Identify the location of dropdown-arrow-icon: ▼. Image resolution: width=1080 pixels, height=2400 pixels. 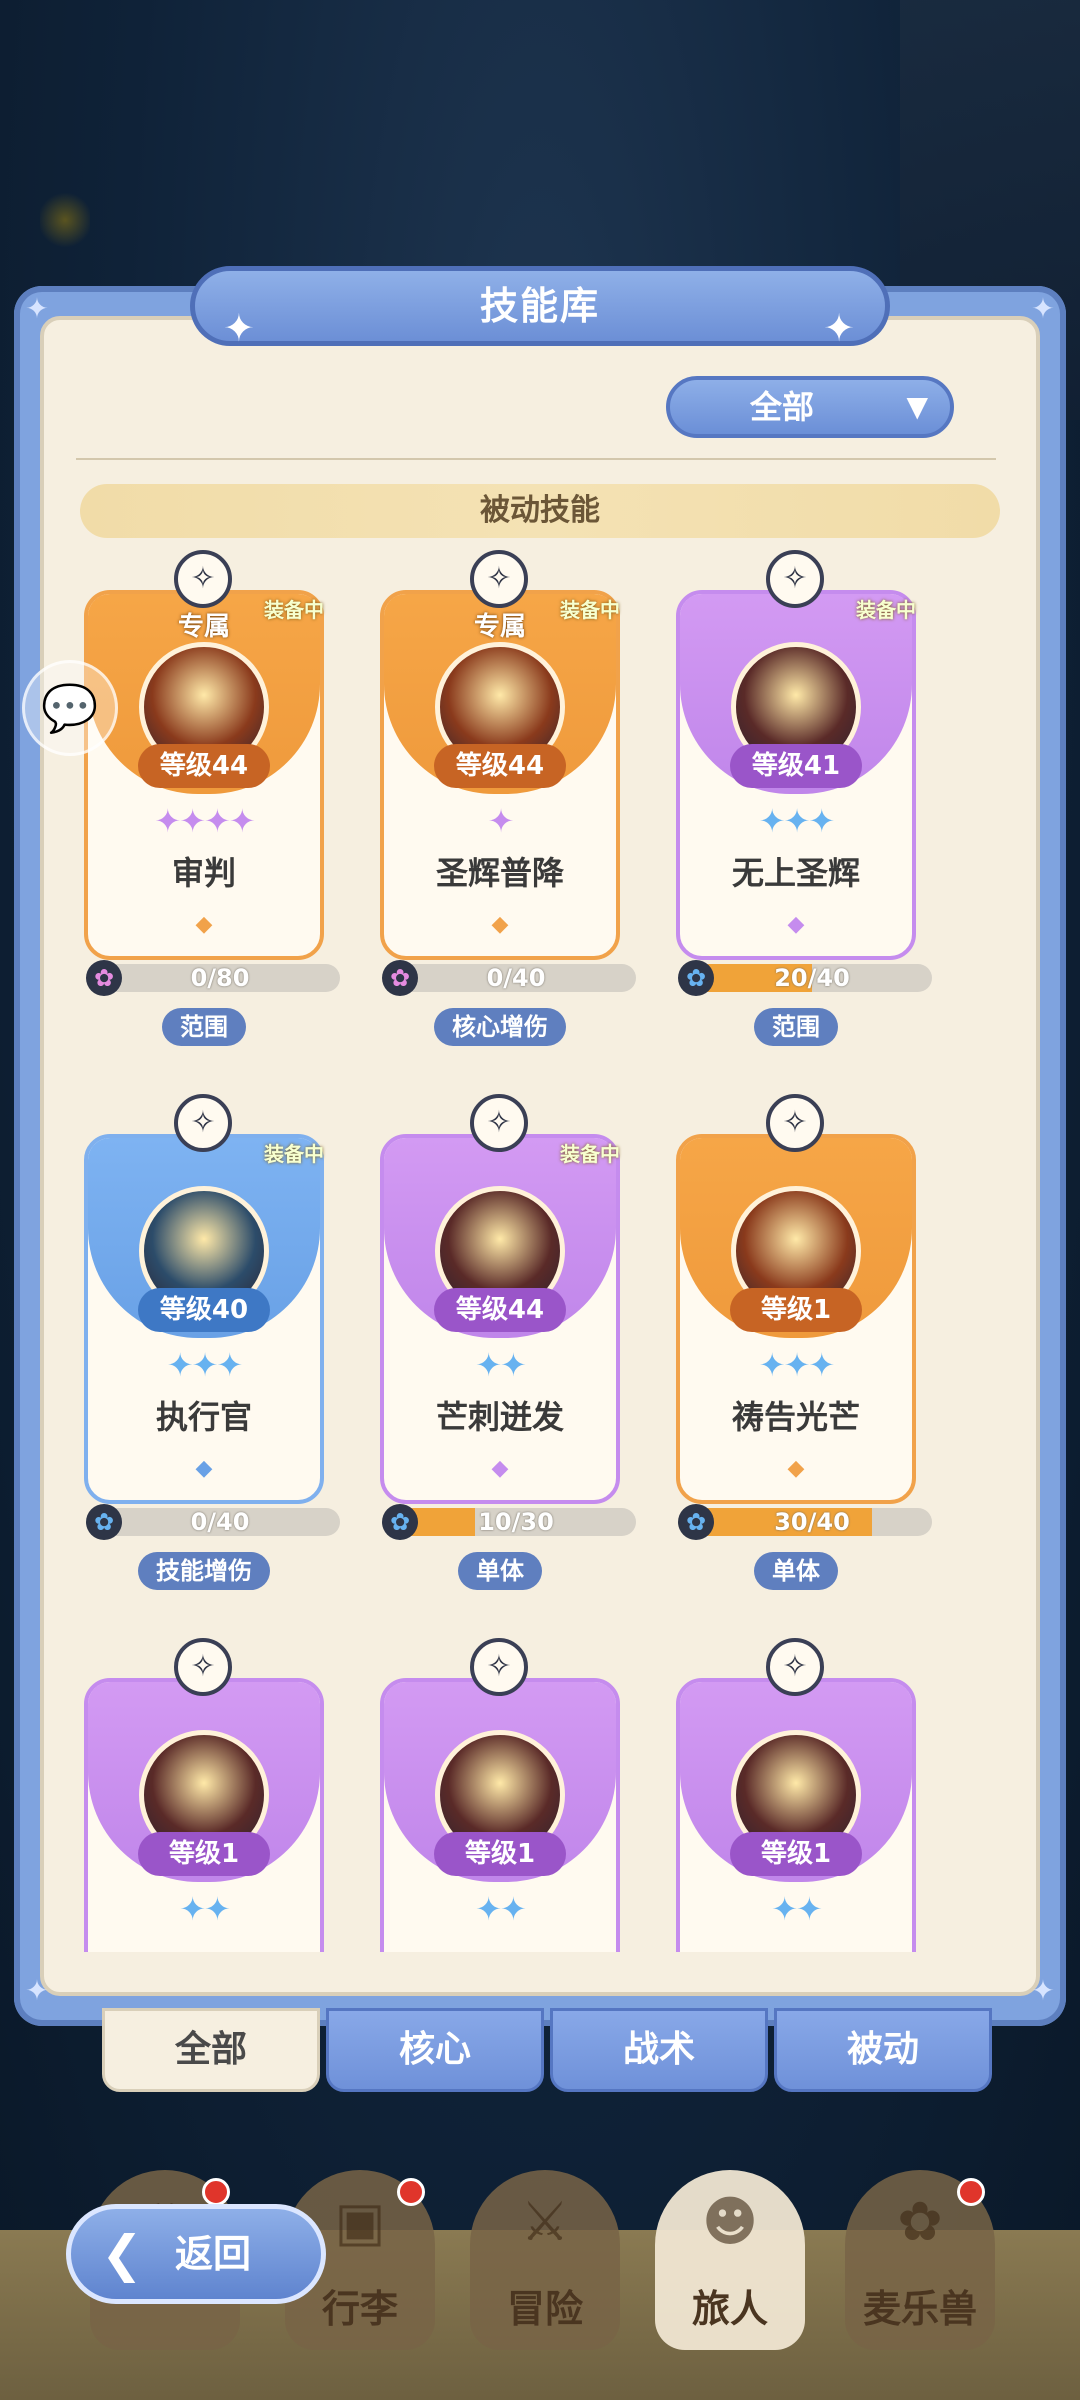
(917, 406).